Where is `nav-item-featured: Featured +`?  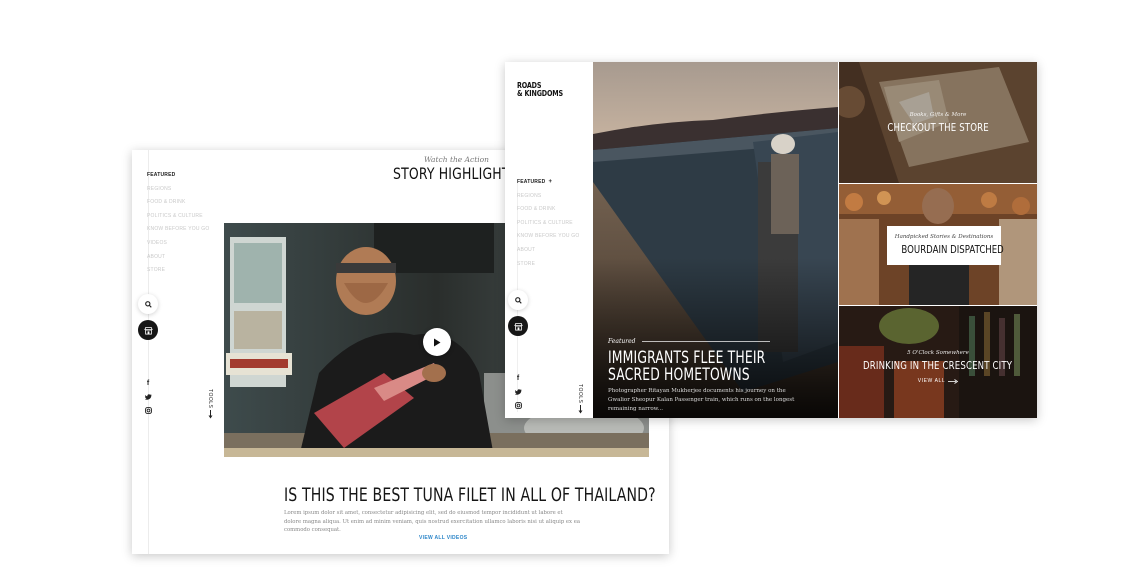 nav-item-featured: Featured + is located at coordinates (548, 183).